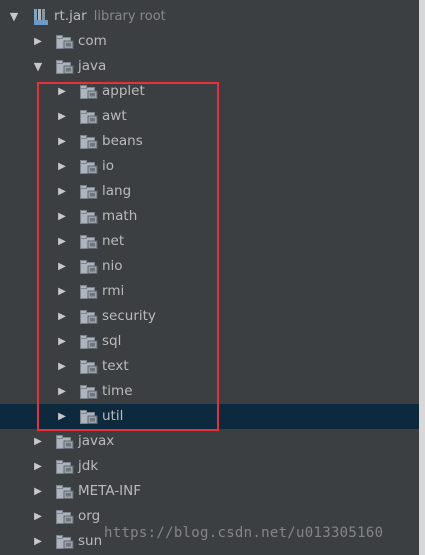  What do you see at coordinates (110, 491) in the screenshot?
I see `tree-item-label: META-INF` at bounding box center [110, 491].